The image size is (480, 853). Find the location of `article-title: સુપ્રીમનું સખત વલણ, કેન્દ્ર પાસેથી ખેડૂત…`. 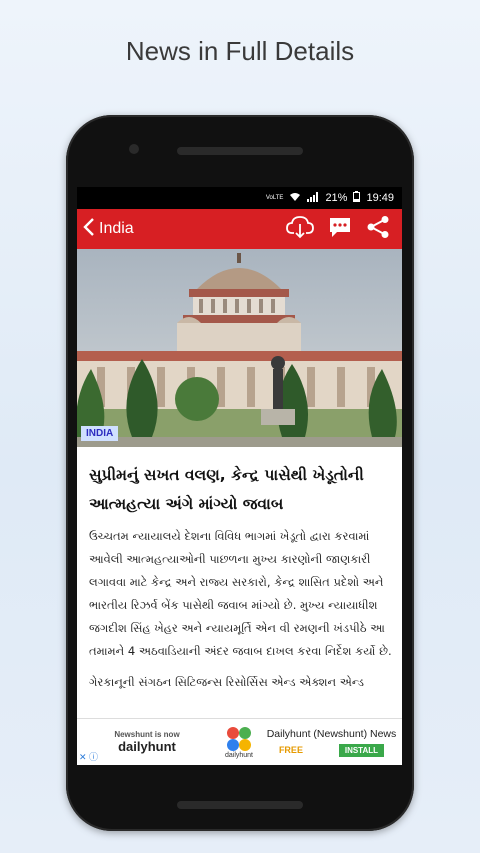

article-title: સુપ્રીમનું સખત વલણ, કેન્દ્ર પાસેથી ખેડૂત… is located at coordinates (226, 489).